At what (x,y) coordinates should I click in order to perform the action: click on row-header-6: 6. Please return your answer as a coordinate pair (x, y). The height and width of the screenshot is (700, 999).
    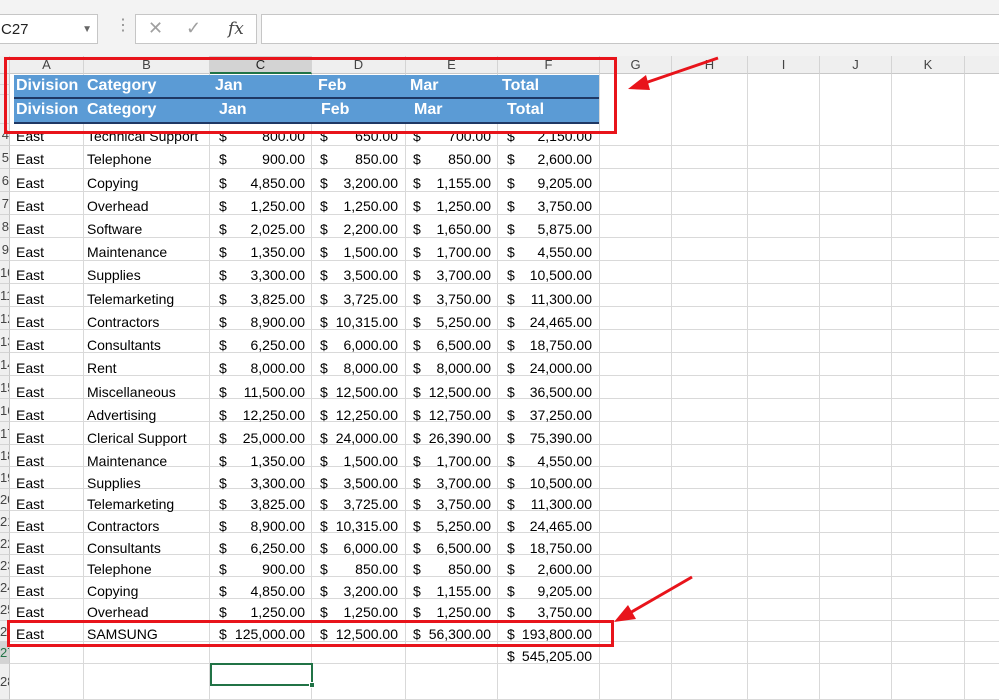
    Looking at the image, I should click on (5, 180).